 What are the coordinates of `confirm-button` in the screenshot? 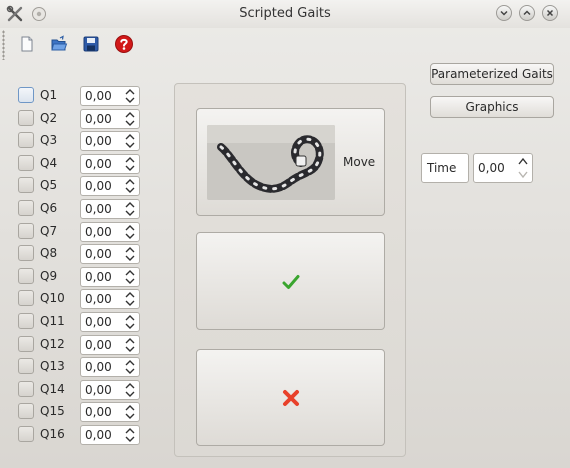 It's located at (290, 281).